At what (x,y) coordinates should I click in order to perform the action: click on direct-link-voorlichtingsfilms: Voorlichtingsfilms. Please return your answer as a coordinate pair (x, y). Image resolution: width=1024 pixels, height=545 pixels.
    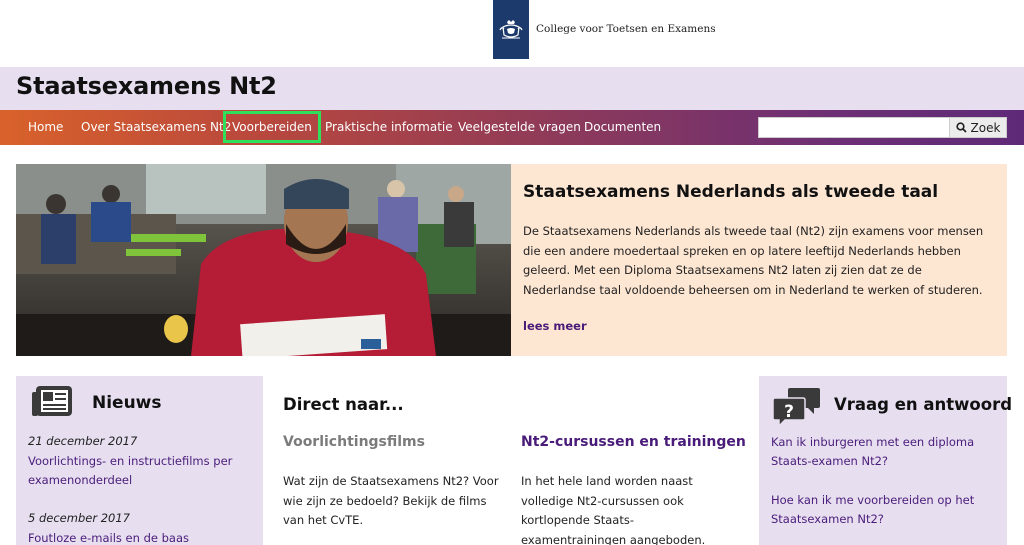
    Looking at the image, I should click on (354, 442).